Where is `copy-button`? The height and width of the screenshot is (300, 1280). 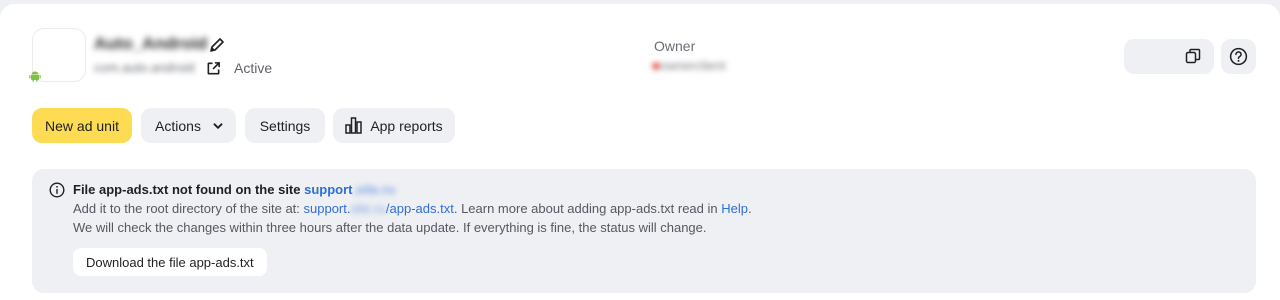 copy-button is located at coordinates (1169, 56).